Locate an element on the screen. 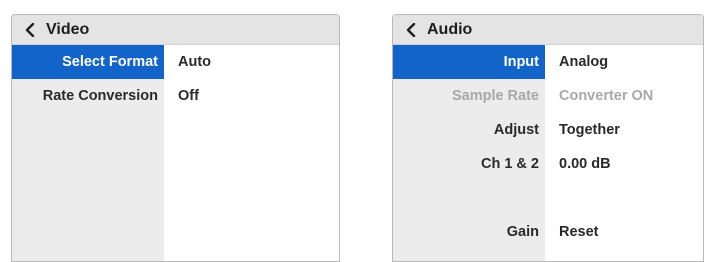 The image size is (714, 262). setting-value: Together is located at coordinates (589, 130).